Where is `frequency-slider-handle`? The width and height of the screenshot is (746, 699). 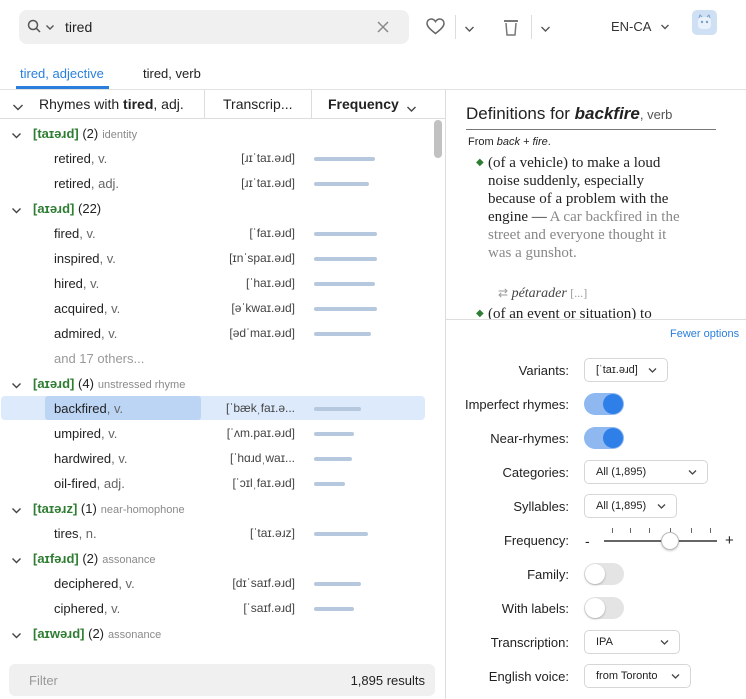
frequency-slider-handle is located at coordinates (670, 541).